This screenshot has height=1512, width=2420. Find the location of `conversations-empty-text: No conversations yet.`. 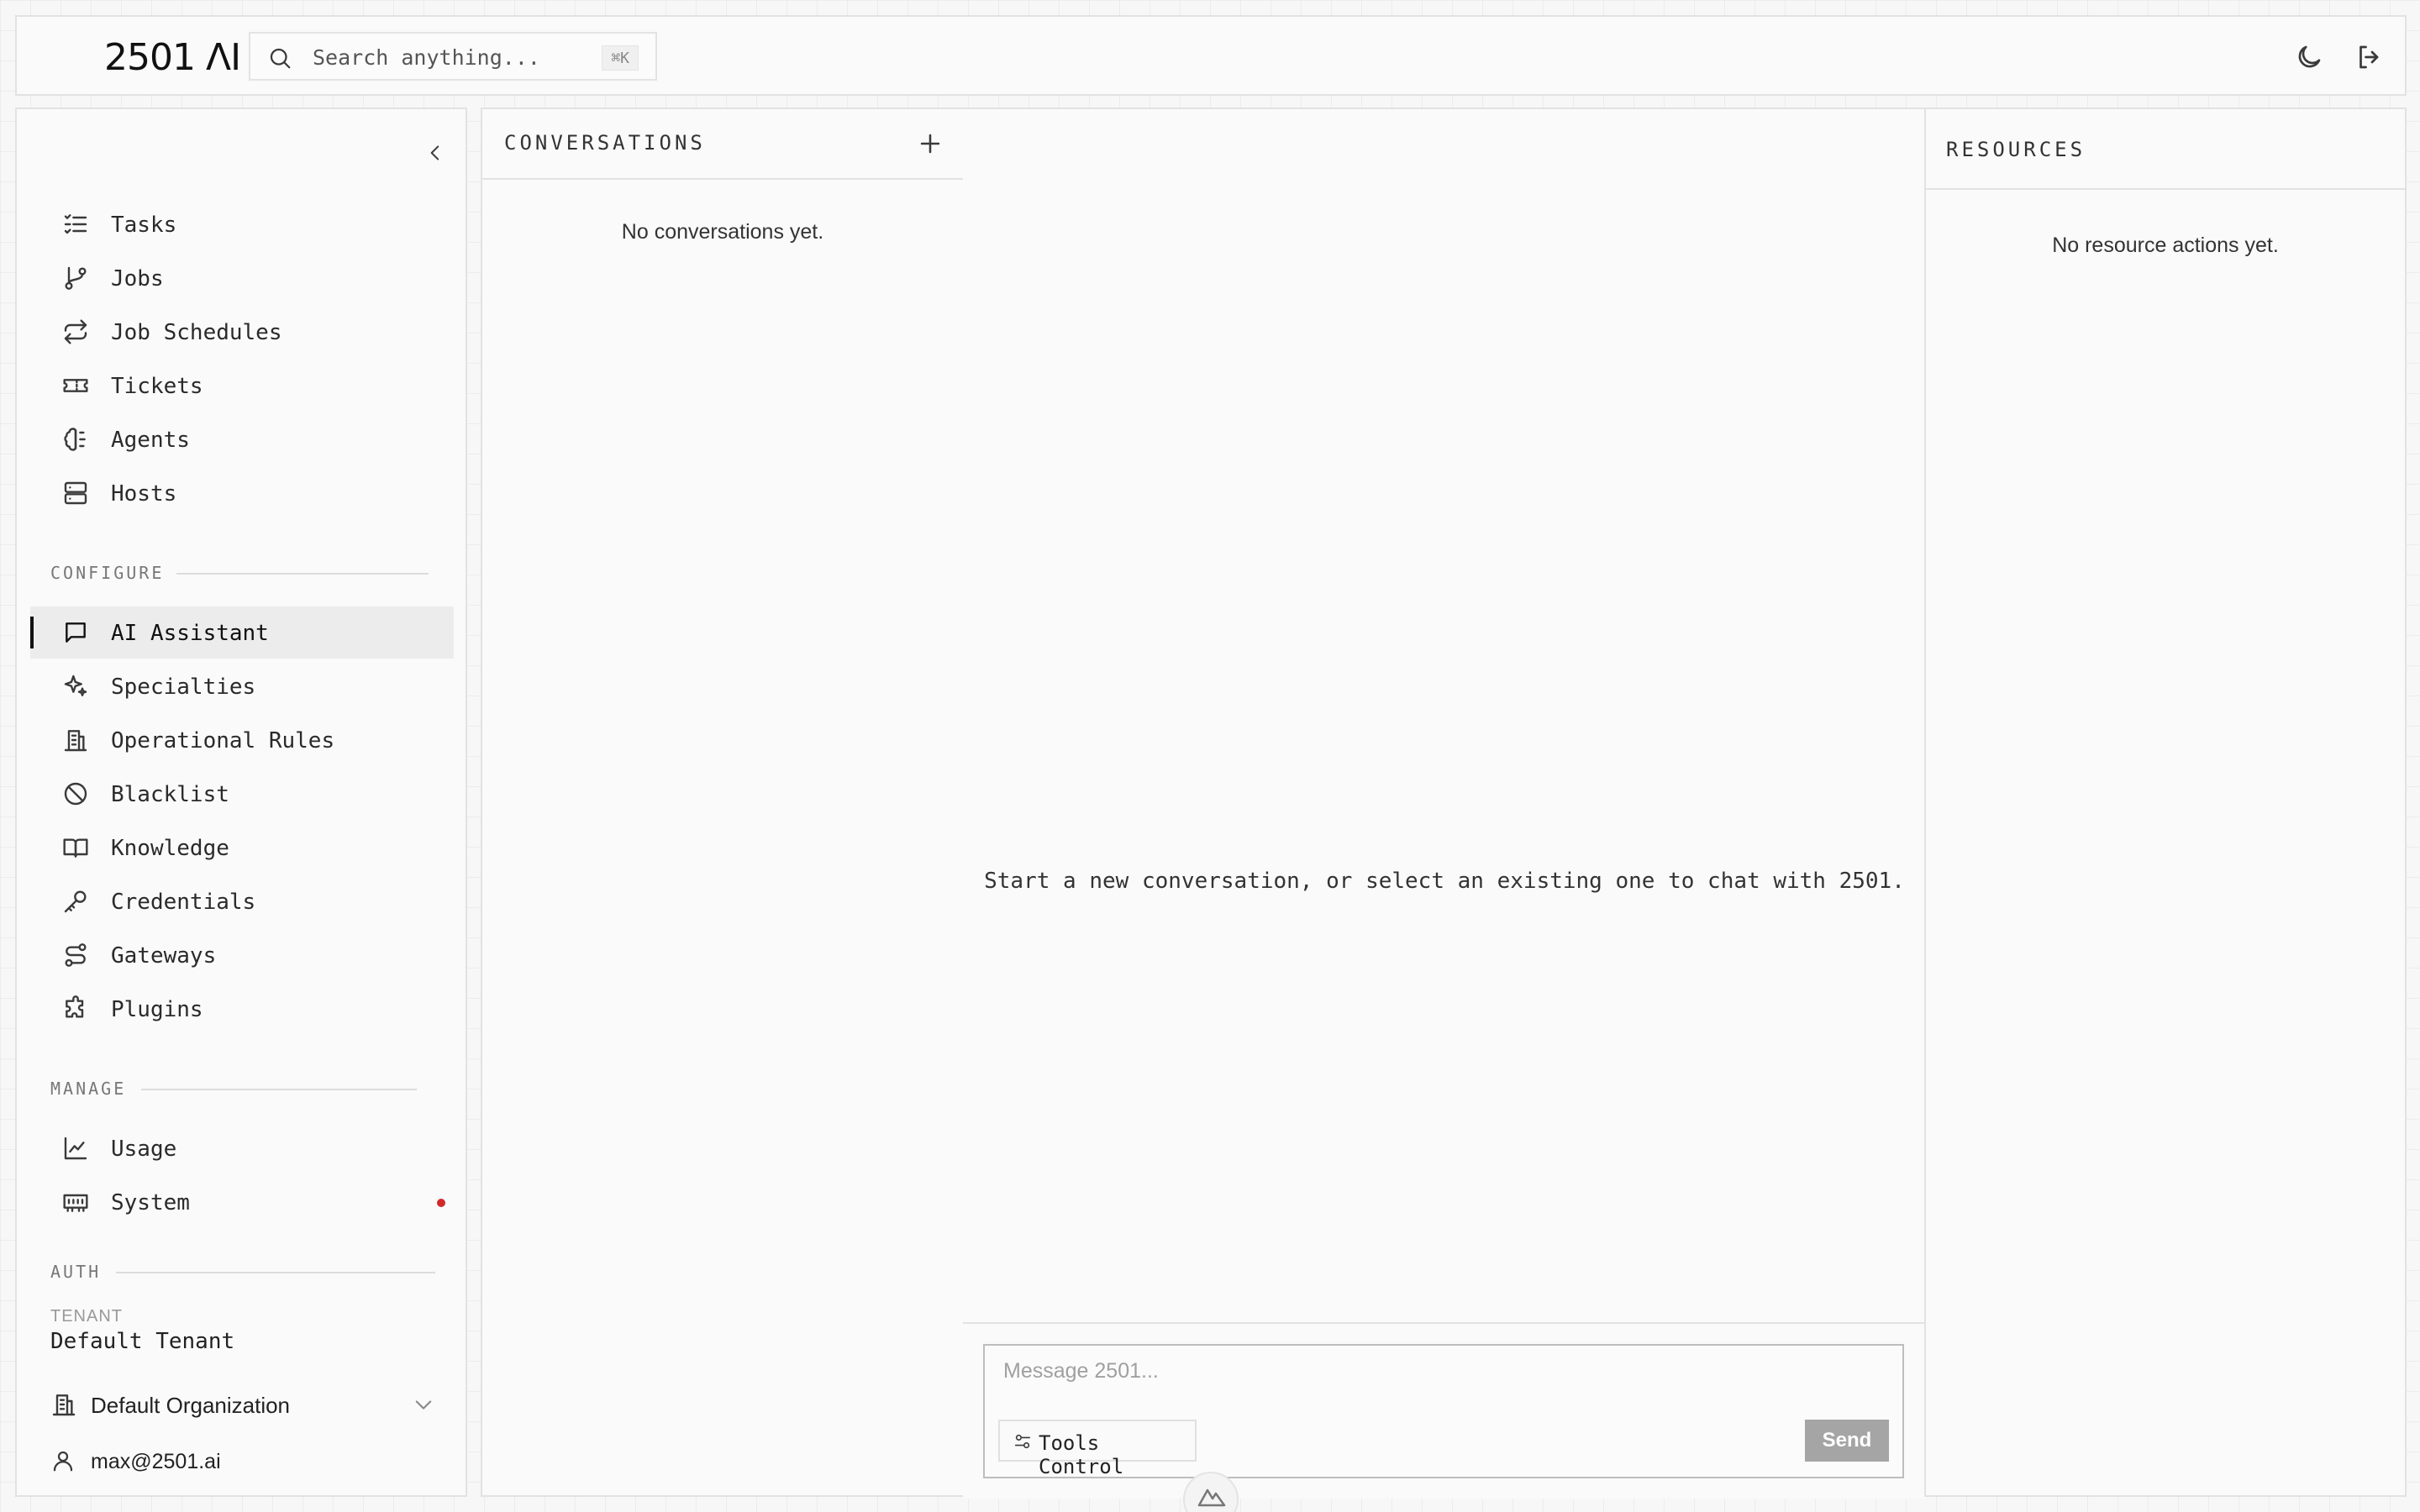

conversations-empty-text: No conversations yet. is located at coordinates (722, 232).